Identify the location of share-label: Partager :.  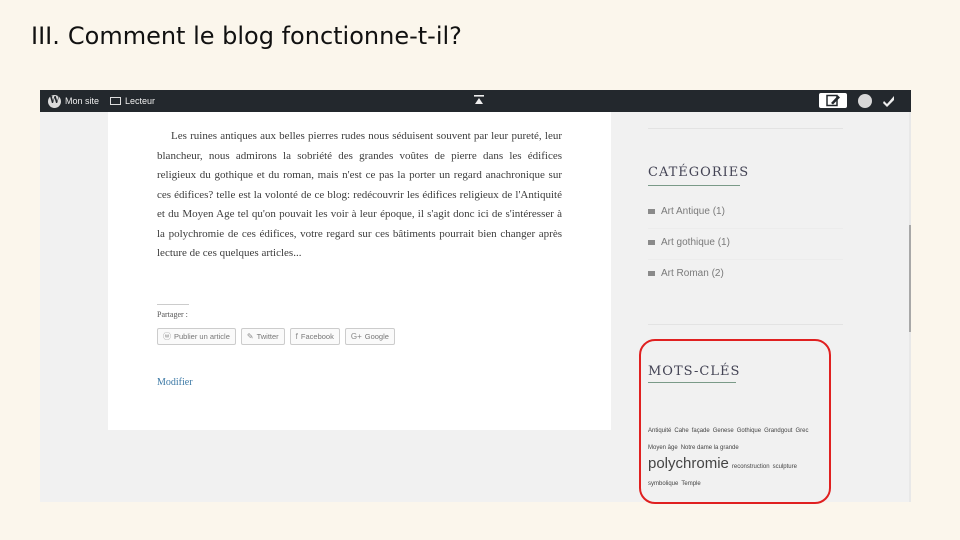
(172, 314).